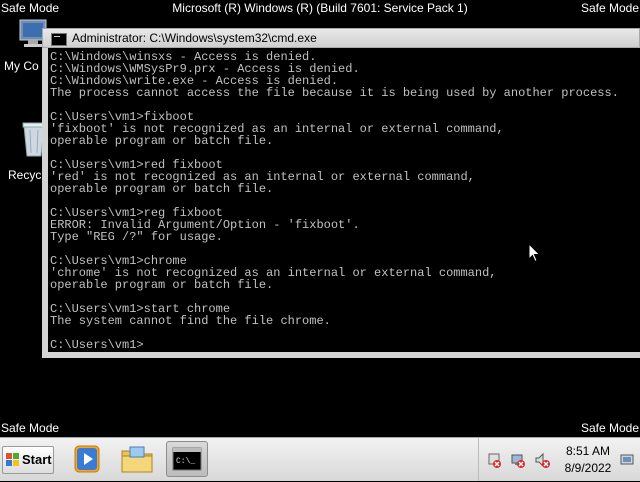 The image size is (640, 482). Describe the element at coordinates (26, 175) in the screenshot. I see `desktop-icon-label: Recycl` at that location.